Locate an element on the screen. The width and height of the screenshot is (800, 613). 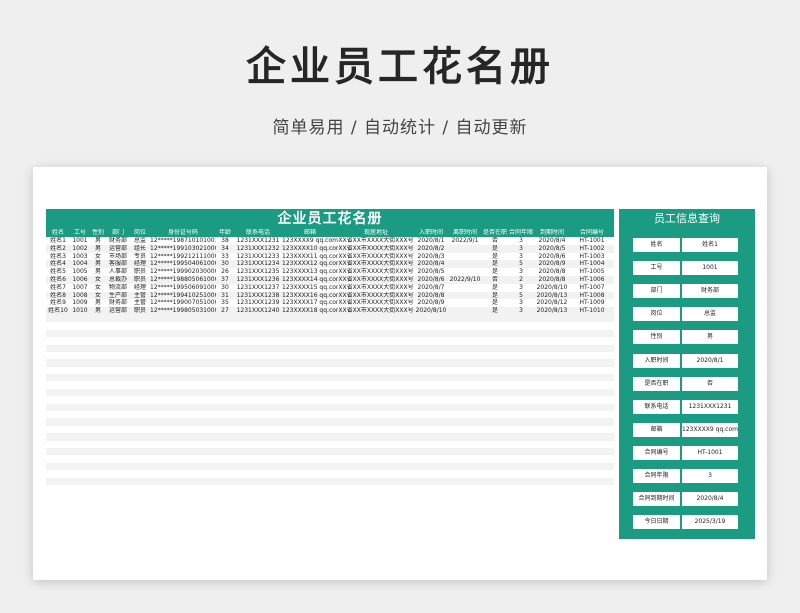
table-cell: 34 is located at coordinates (225, 248).